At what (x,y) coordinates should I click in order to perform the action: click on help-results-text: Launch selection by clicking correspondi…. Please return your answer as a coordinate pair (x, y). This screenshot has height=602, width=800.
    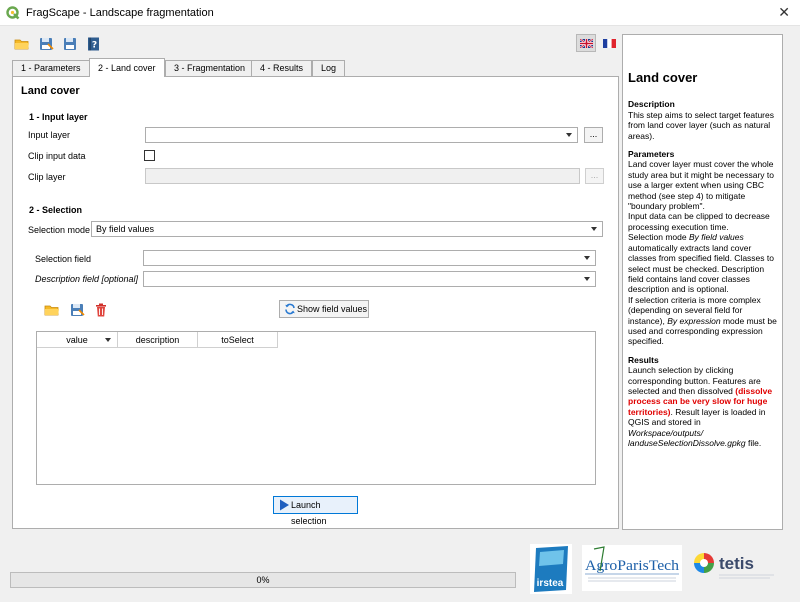
    Looking at the image, I should click on (700, 406).